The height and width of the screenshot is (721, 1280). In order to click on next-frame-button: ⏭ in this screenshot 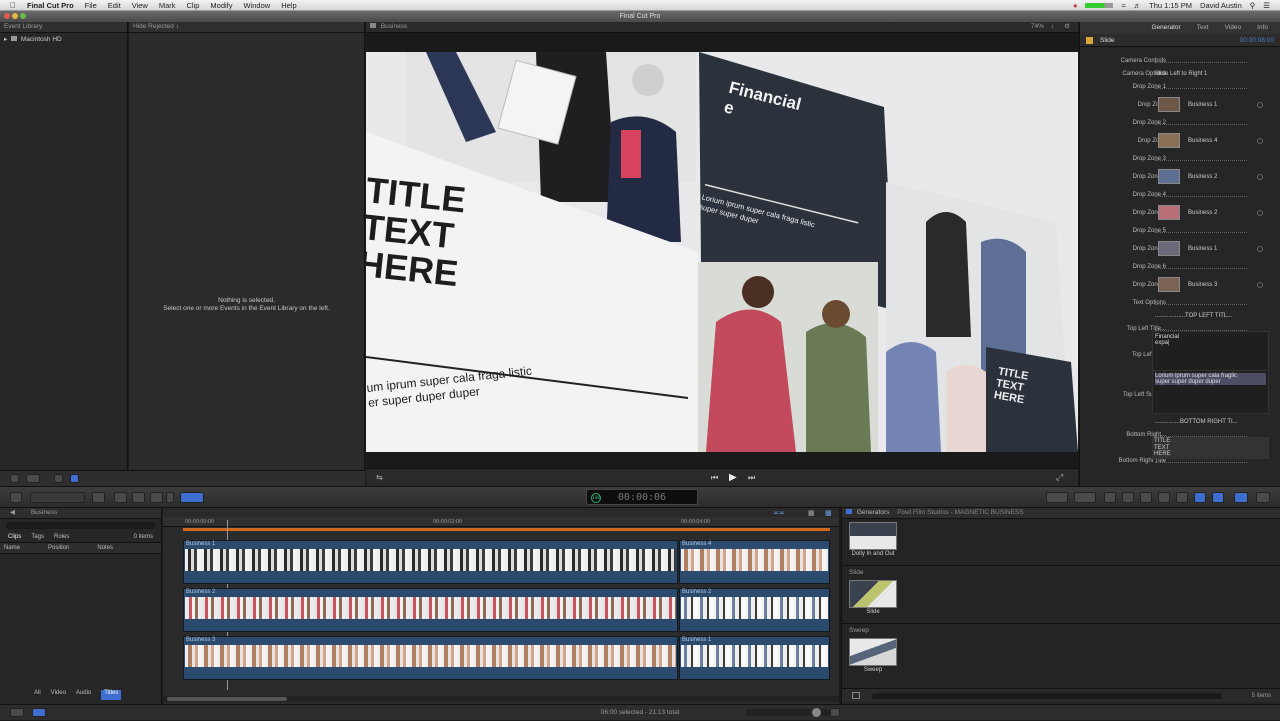, I will do `click(751, 478)`.